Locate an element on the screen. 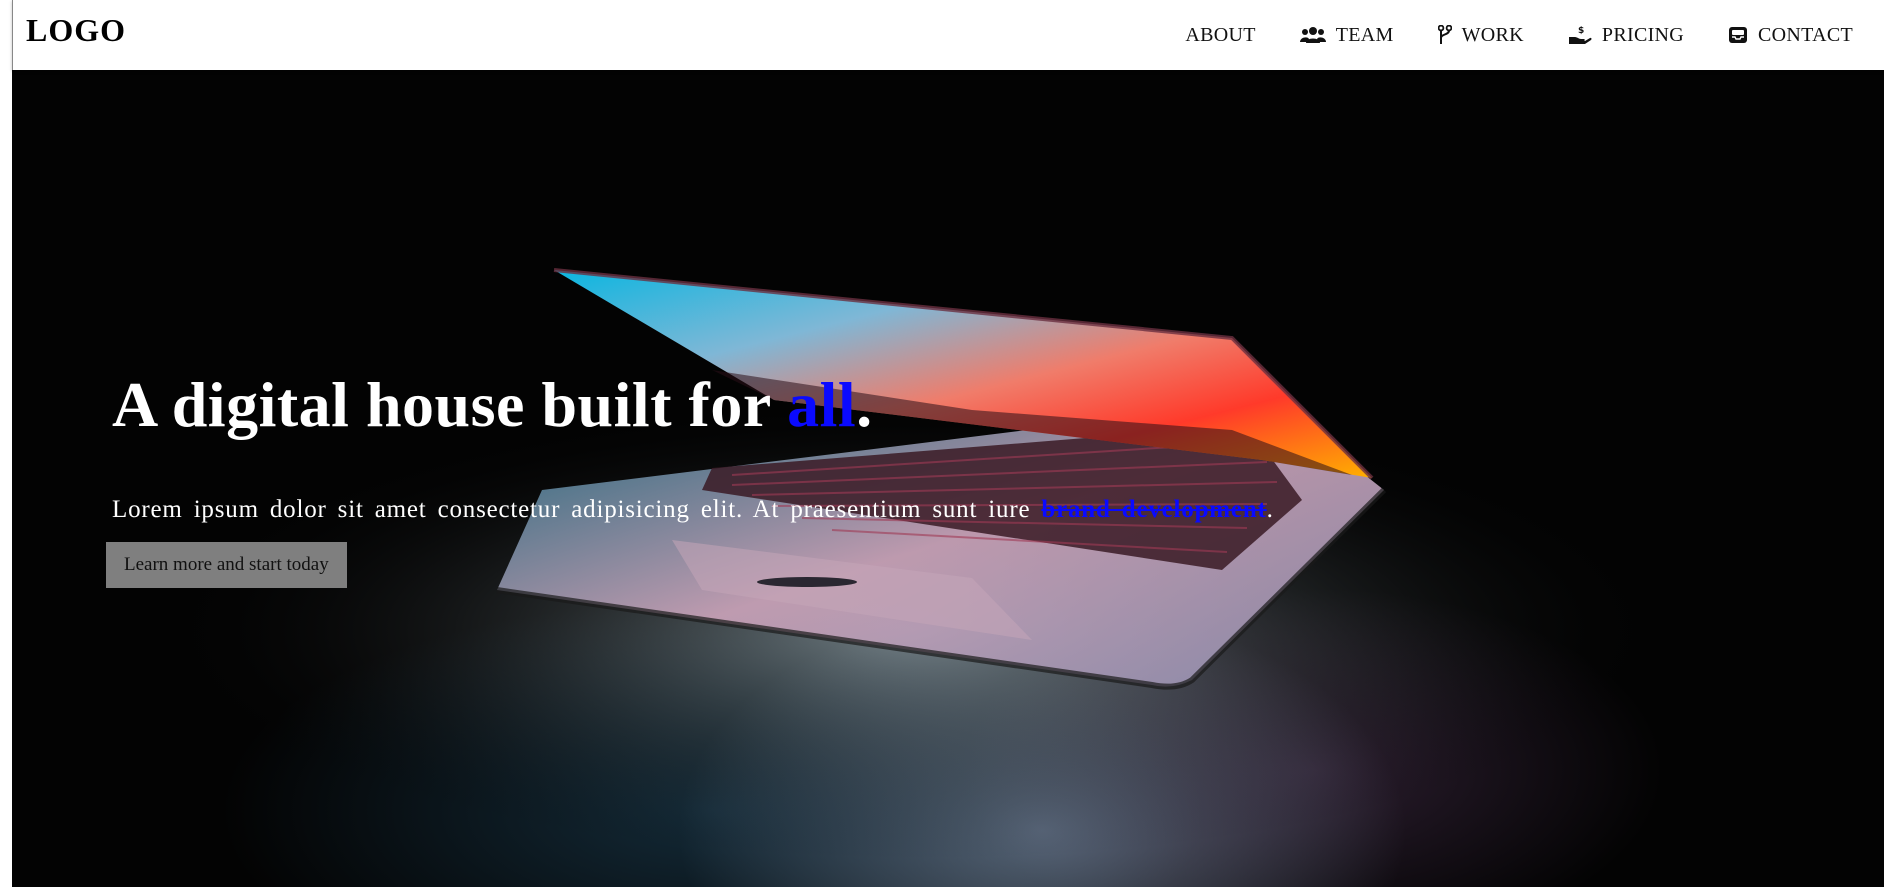 This screenshot has width=1884, height=887. hand-dollar-icon: $ is located at coordinates (1580, 35).